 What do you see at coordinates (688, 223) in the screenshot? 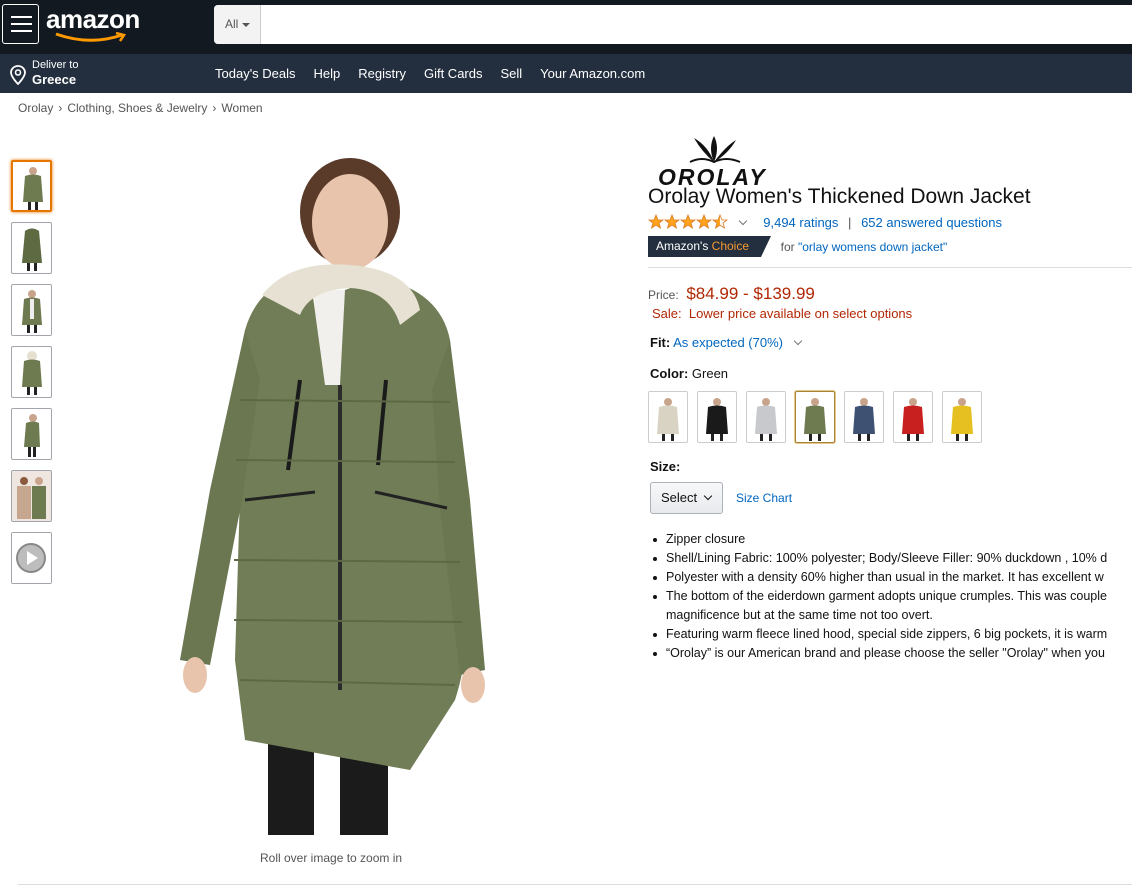
I see `star-rating-icon` at bounding box center [688, 223].